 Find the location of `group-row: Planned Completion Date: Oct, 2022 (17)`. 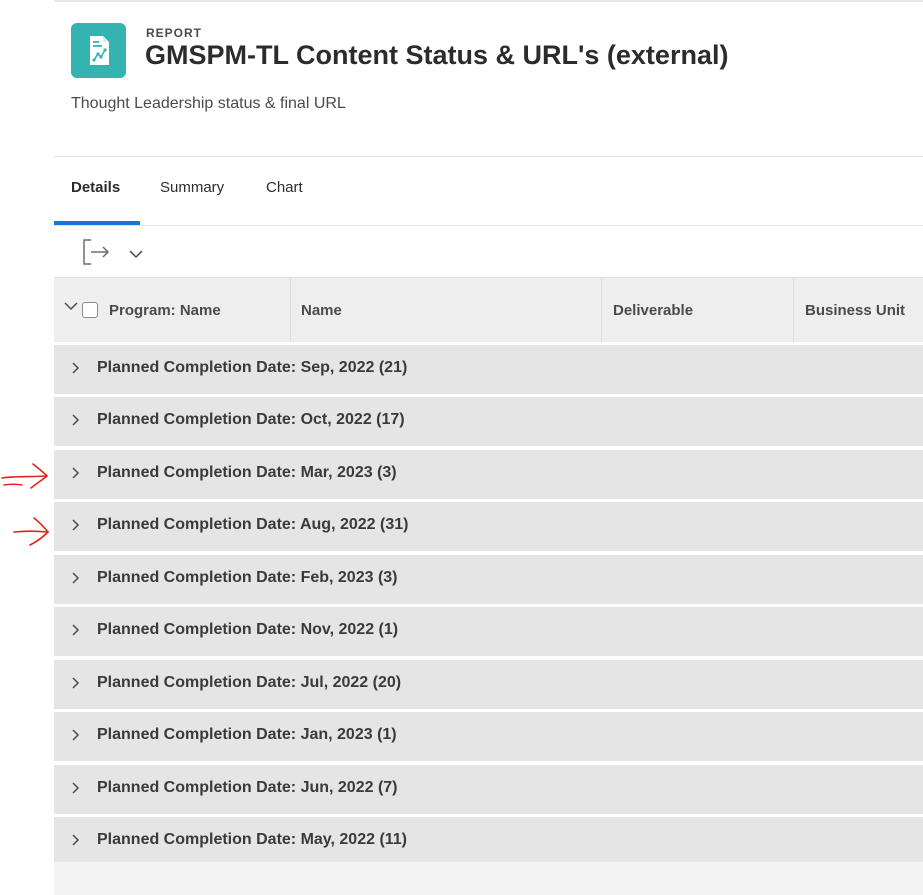

group-row: Planned Completion Date: Oct, 2022 (17) is located at coordinates (488, 421).